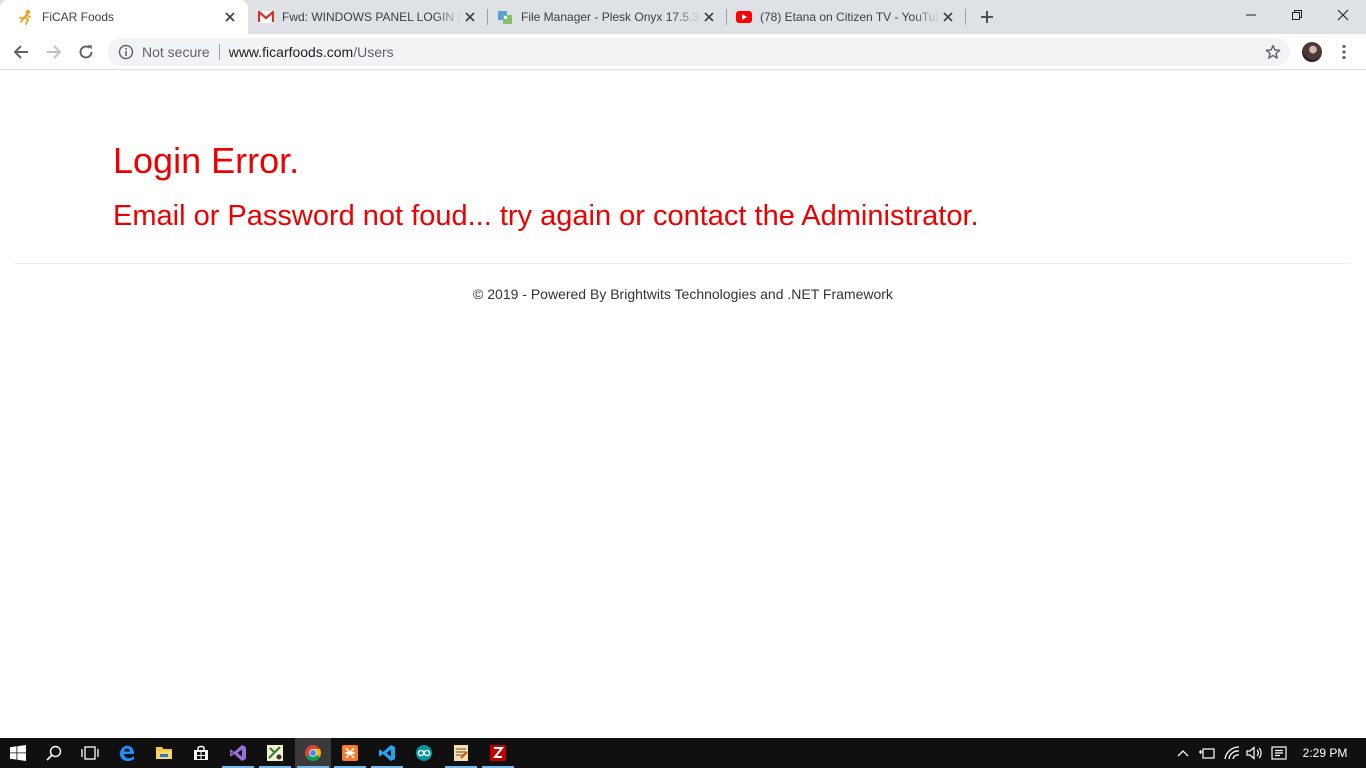 The width and height of the screenshot is (1366, 768). I want to click on notepad-icon, so click(461, 753).